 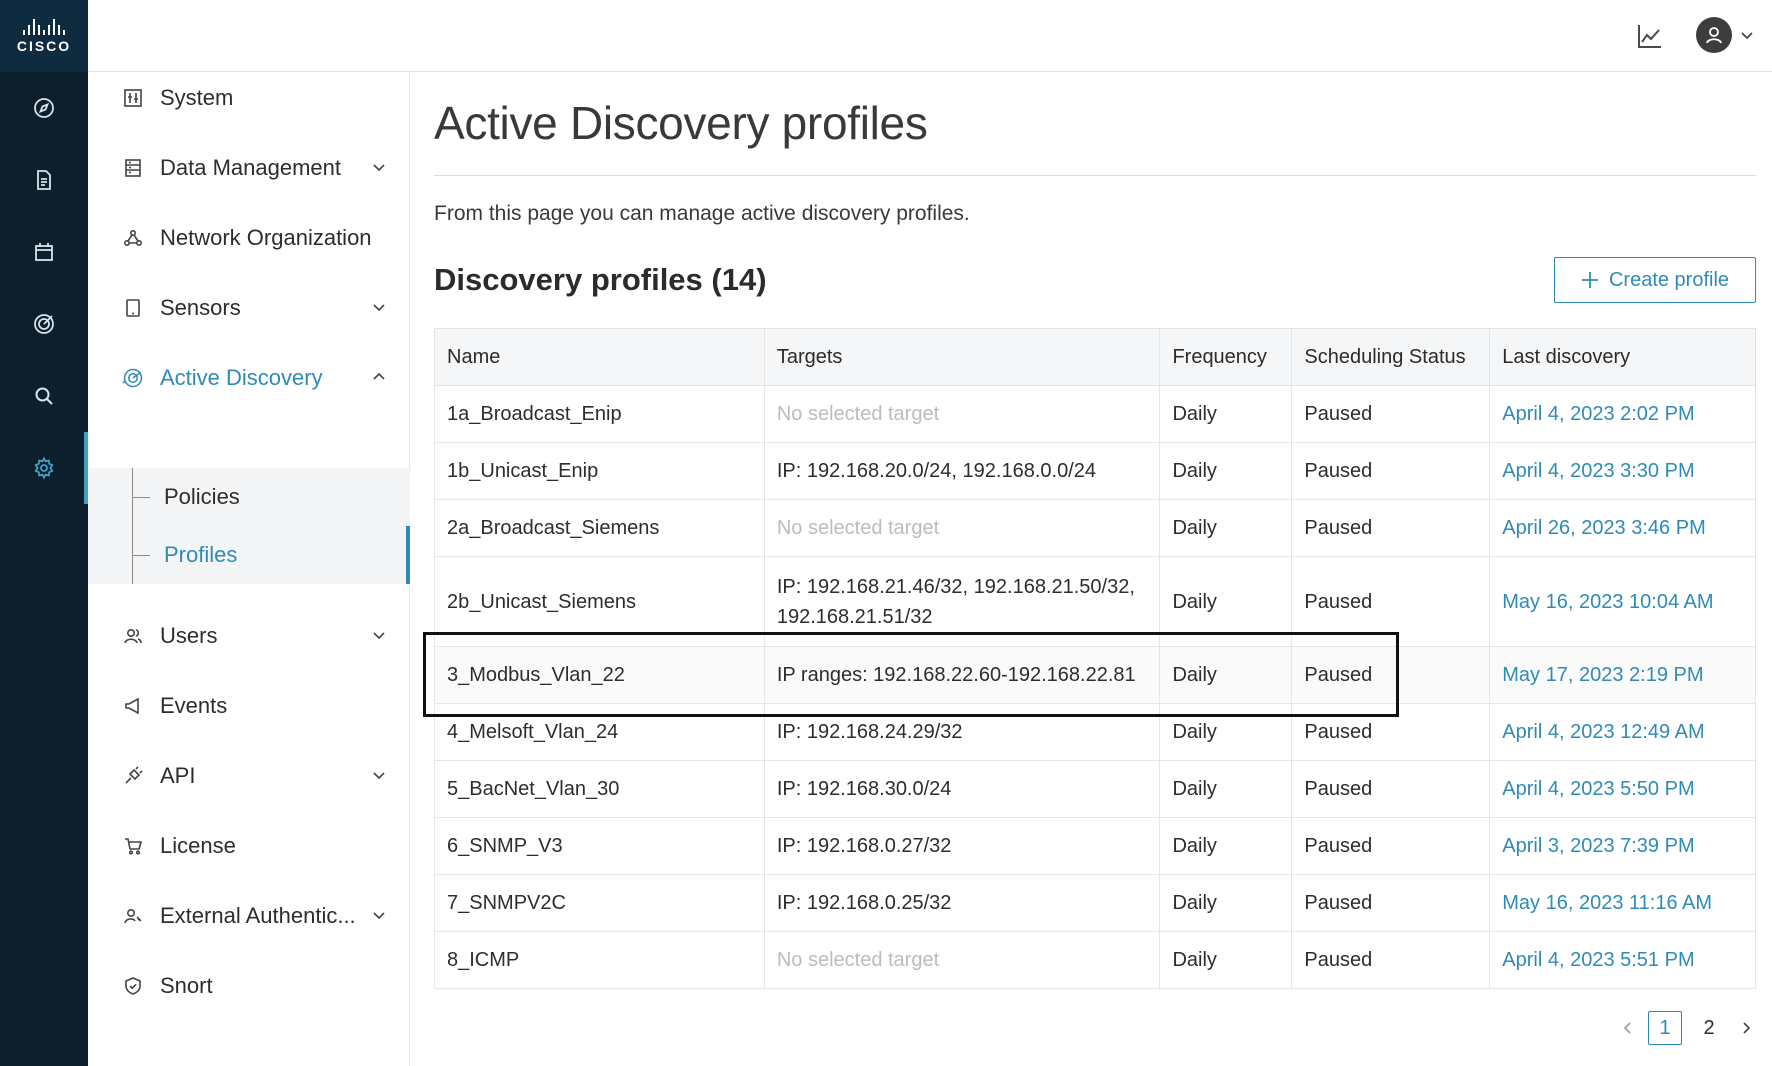 What do you see at coordinates (599, 789) in the screenshot?
I see `profile-name: 5_BacNet_Vlan_30` at bounding box center [599, 789].